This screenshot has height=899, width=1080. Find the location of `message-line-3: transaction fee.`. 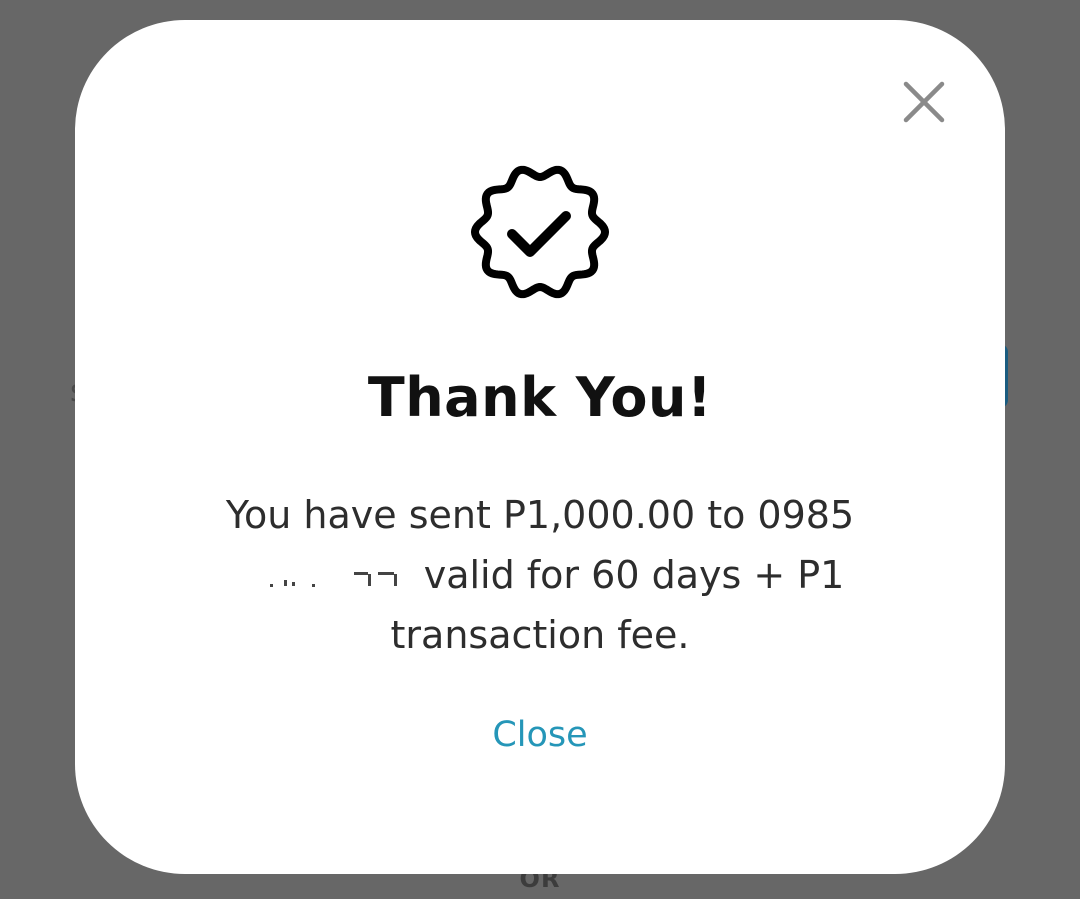

message-line-3: transaction fee. is located at coordinates (540, 635).